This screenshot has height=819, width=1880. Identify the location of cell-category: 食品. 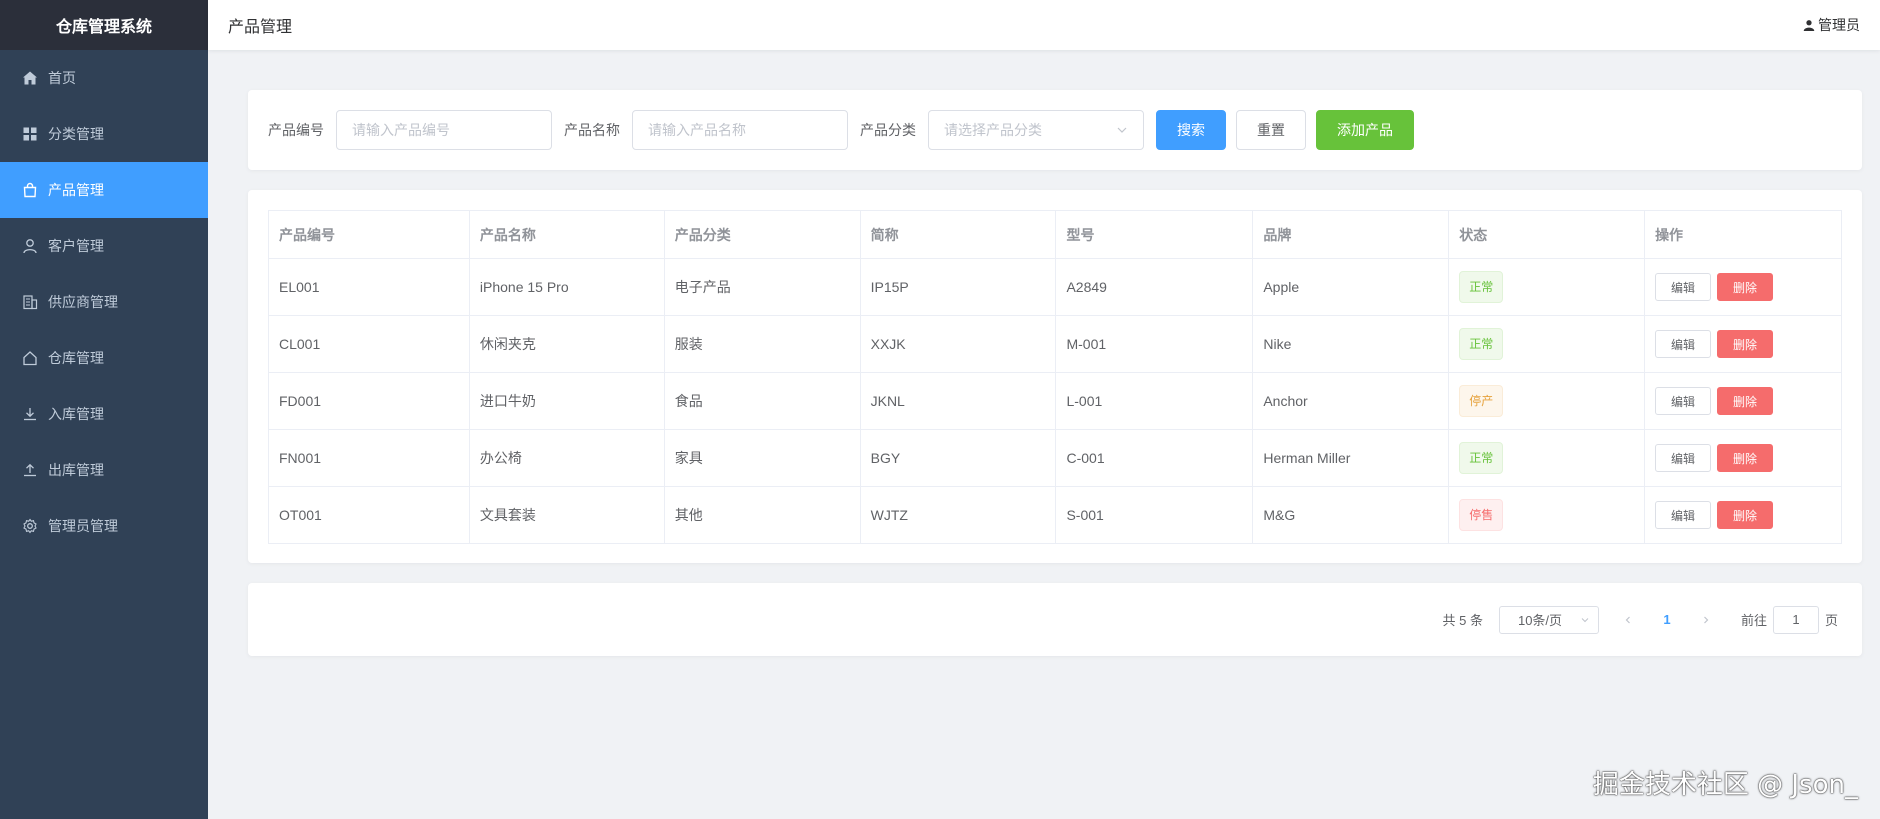
(762, 401).